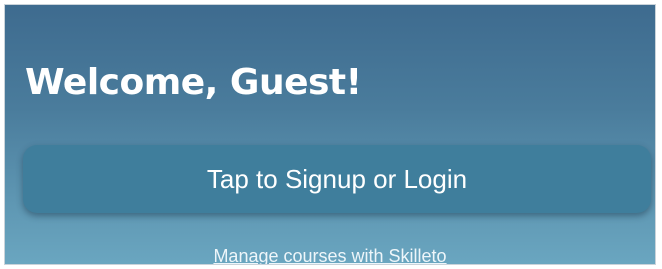 Image resolution: width=662 pixels, height=269 pixels. I want to click on manage-courses-link: Manage courses with Skilleto, so click(330, 254).